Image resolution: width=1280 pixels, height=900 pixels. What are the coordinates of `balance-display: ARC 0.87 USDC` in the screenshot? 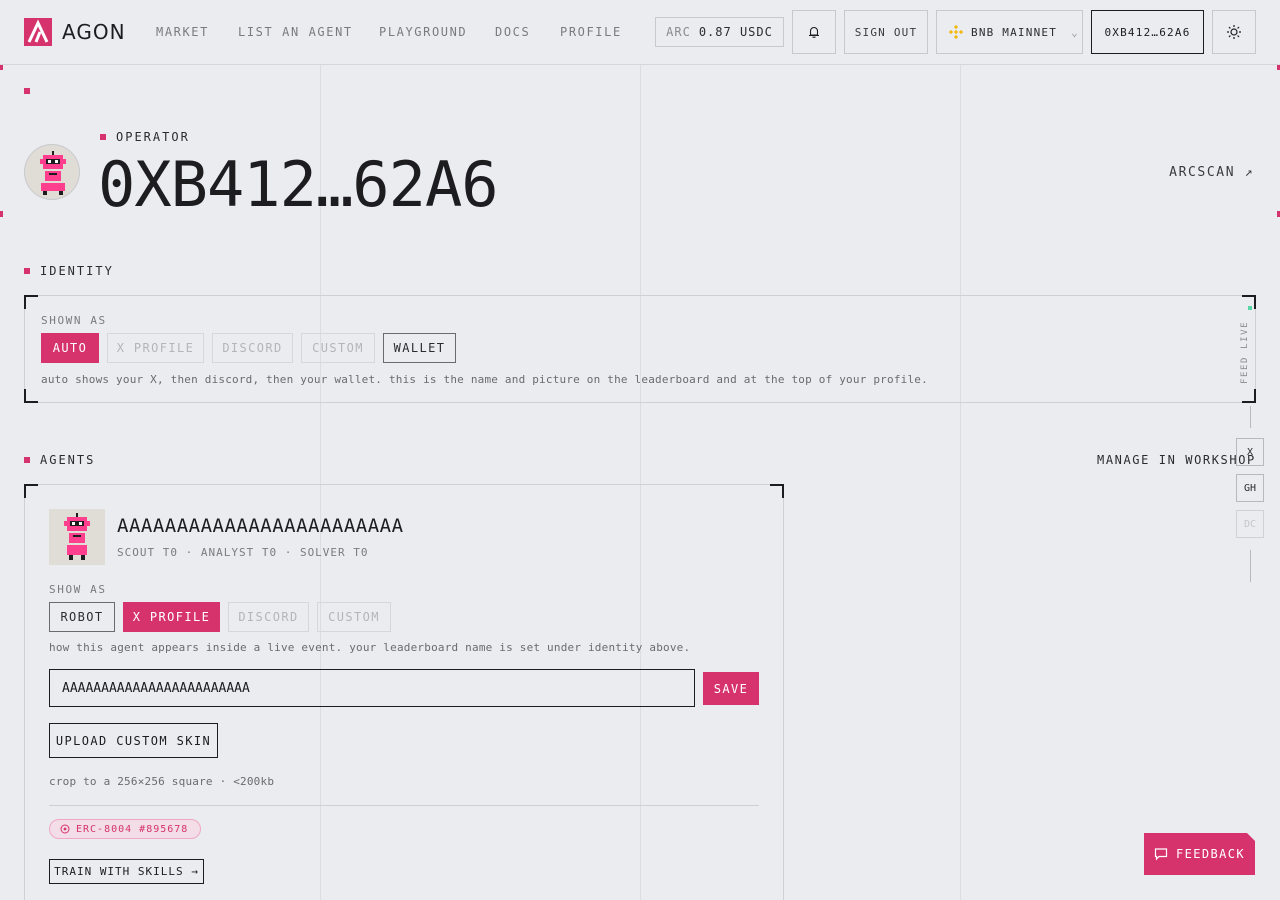 It's located at (719, 32).